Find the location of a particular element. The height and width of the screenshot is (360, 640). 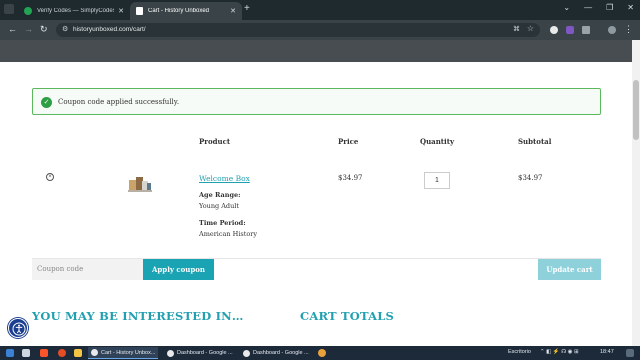

accessibility-icon is located at coordinates (19, 329).